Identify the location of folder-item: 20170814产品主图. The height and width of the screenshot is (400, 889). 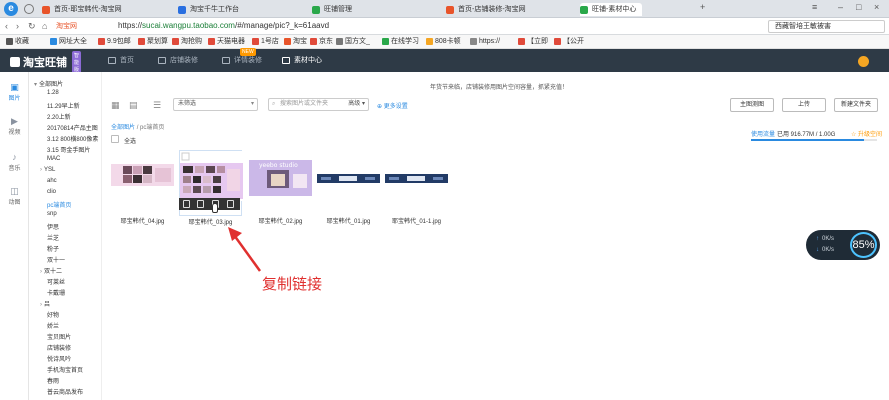
(72, 127).